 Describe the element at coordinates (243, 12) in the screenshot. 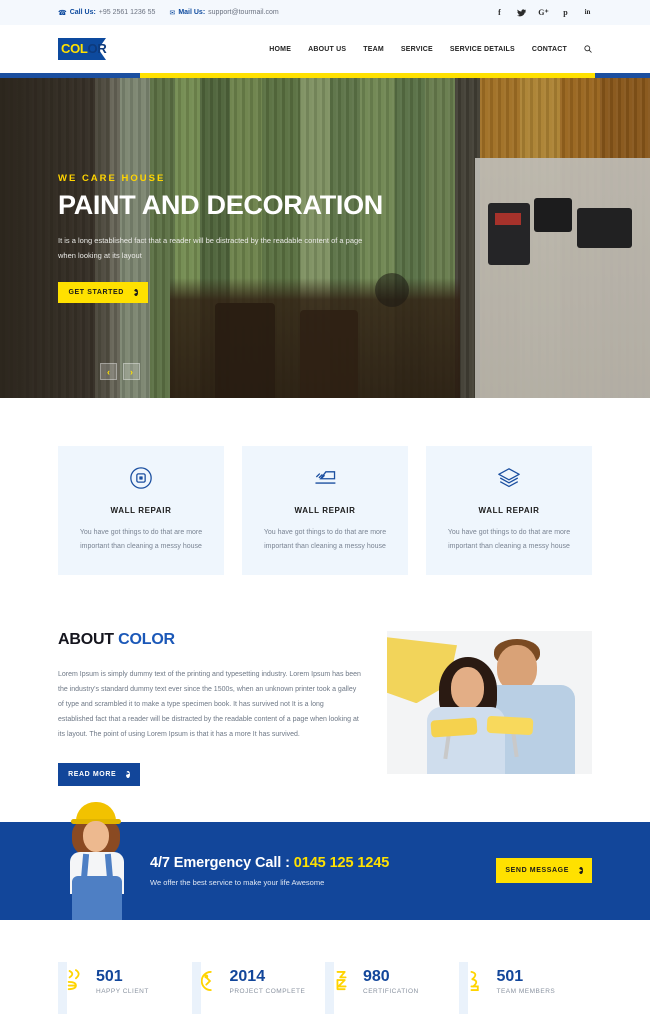

I see `mail-us-value: support@tourmail.com` at that location.